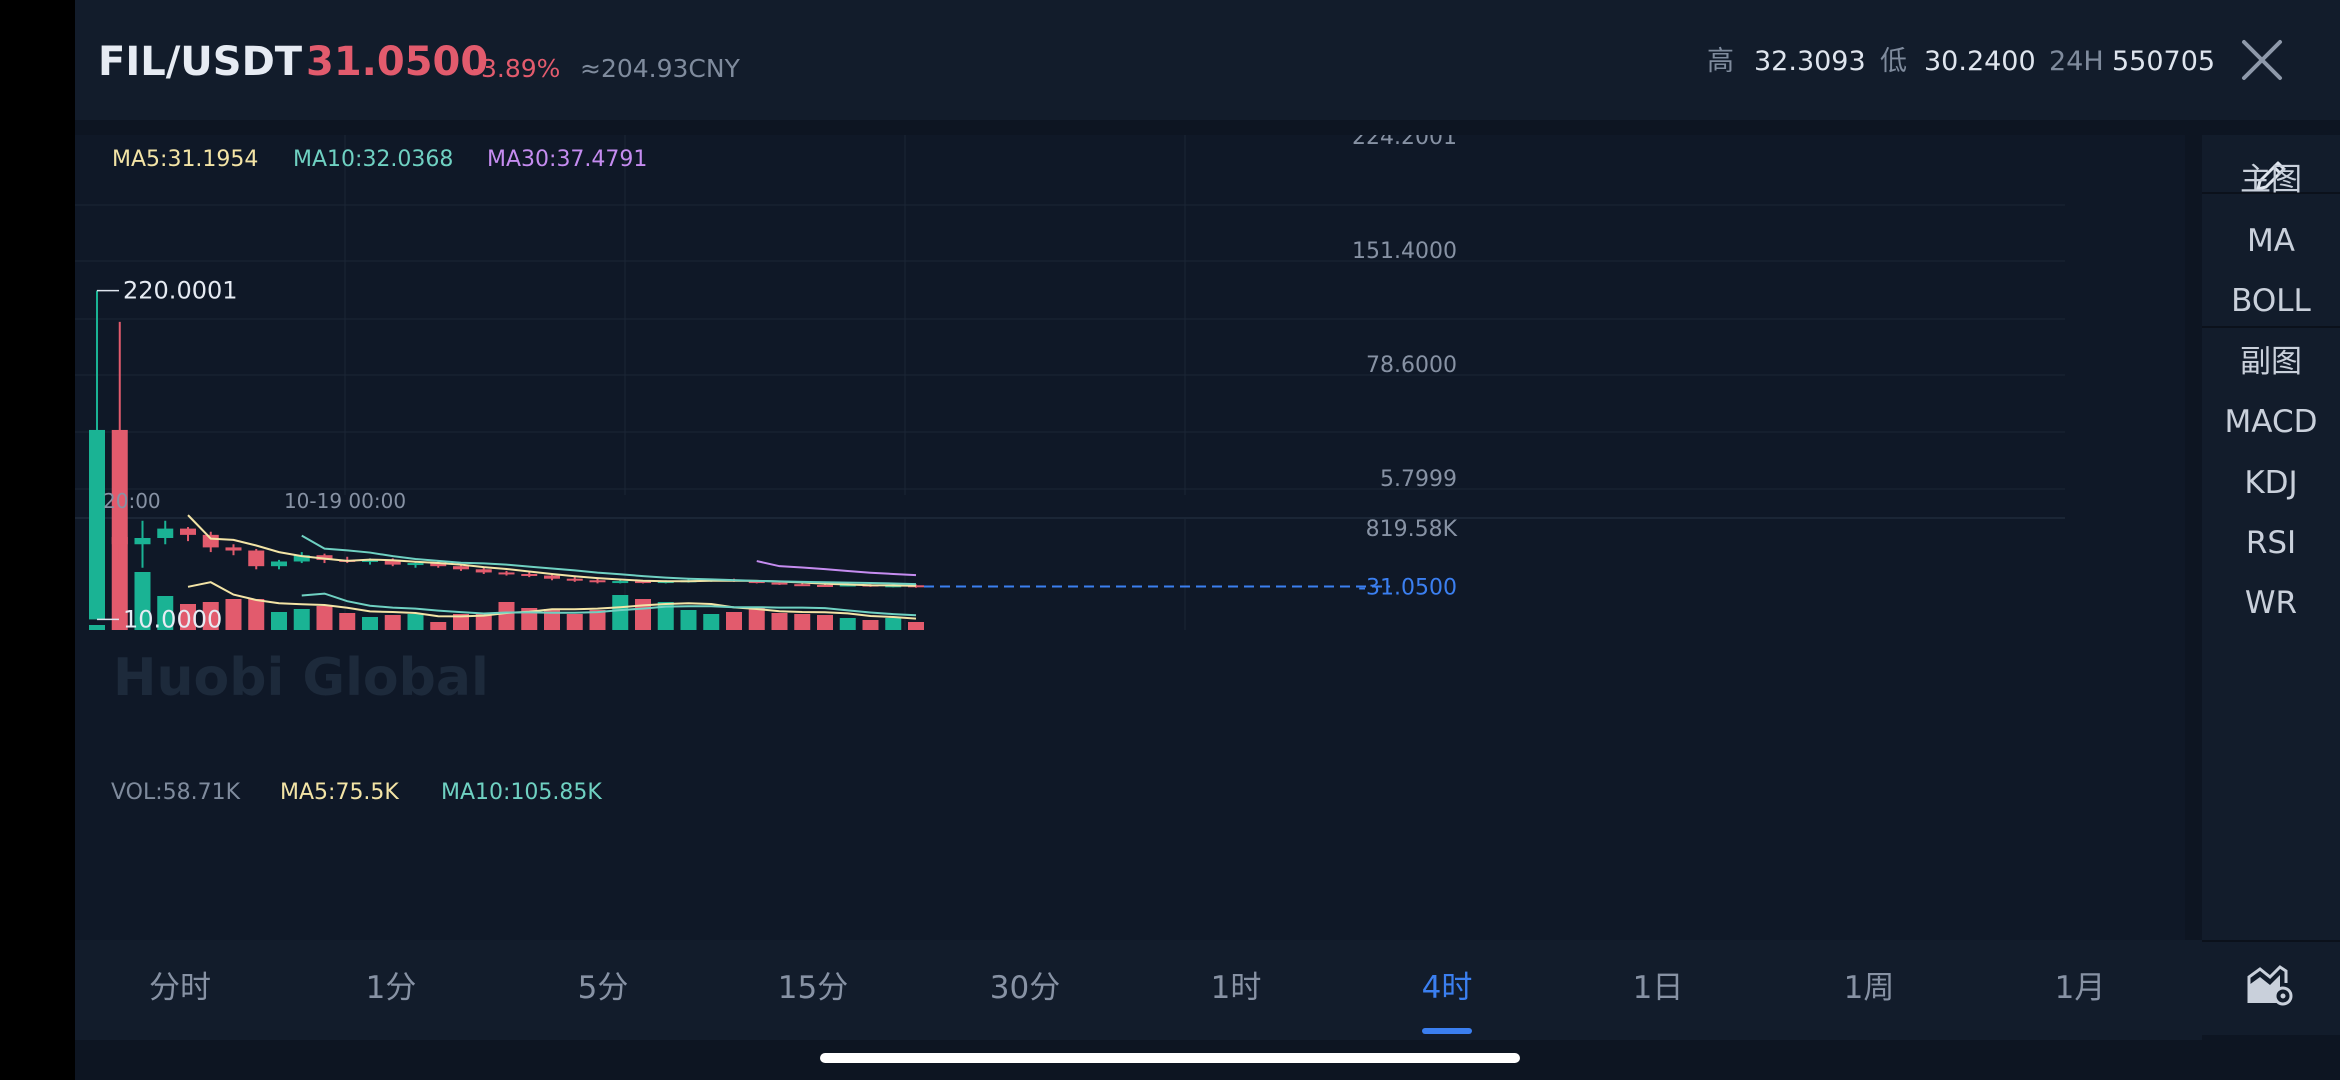 This screenshot has width=2340, height=1080. I want to click on time-axis-tick: 10-19 00:00, so click(345, 501).